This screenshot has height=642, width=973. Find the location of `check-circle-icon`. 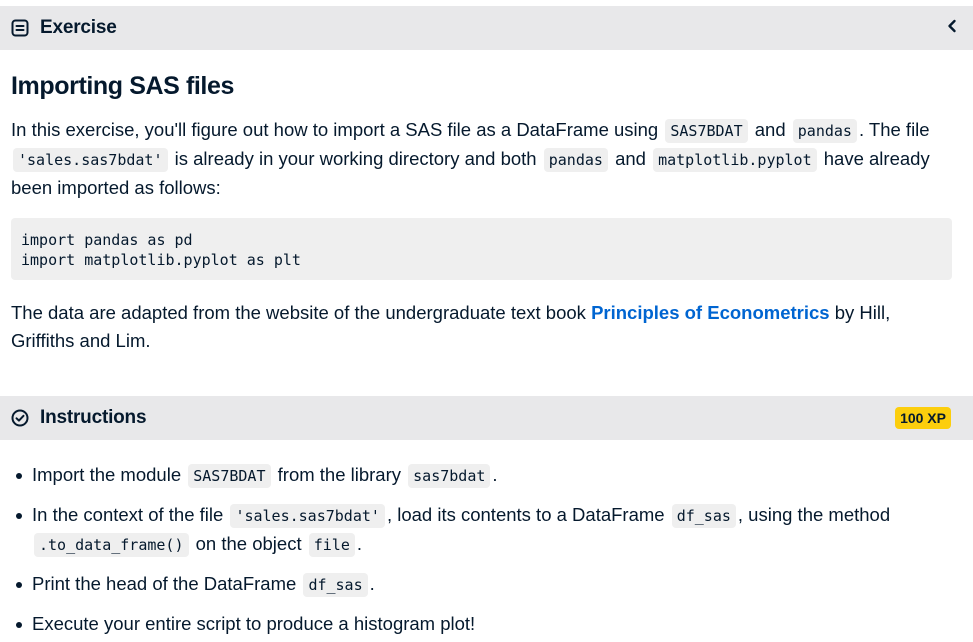

check-circle-icon is located at coordinates (20, 418).